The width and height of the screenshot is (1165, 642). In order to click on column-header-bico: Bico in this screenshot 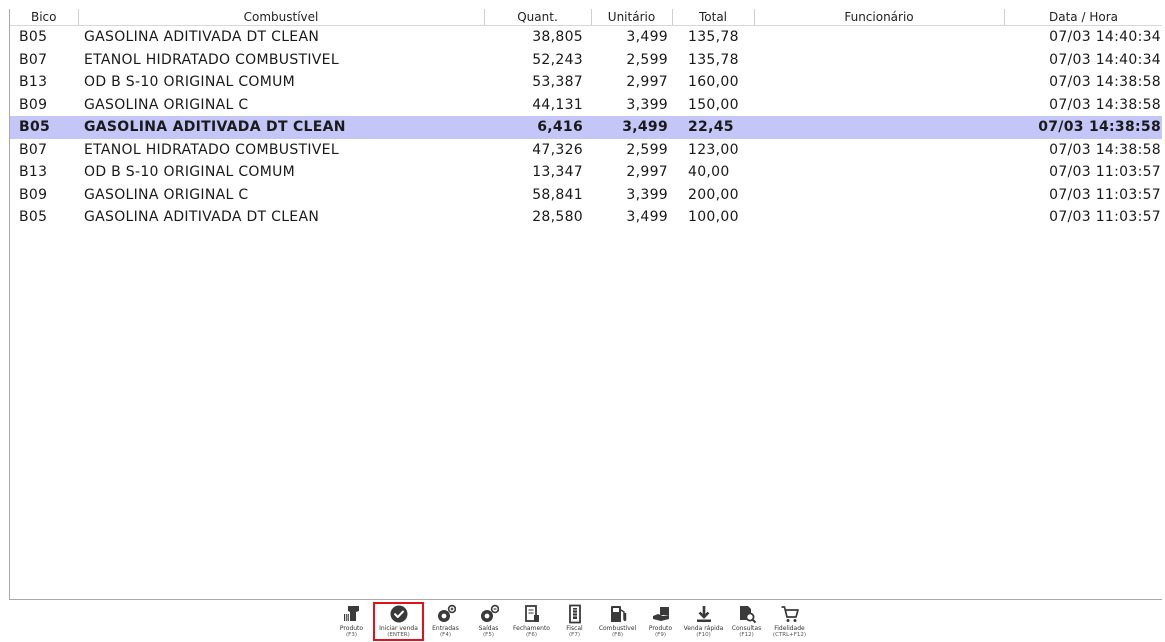, I will do `click(44, 17)`.